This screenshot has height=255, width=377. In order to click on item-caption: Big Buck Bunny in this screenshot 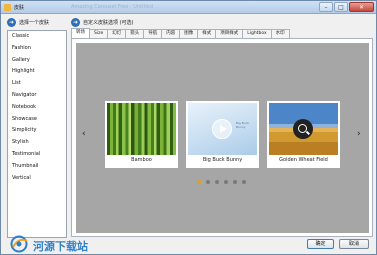, I will do `click(222, 160)`.